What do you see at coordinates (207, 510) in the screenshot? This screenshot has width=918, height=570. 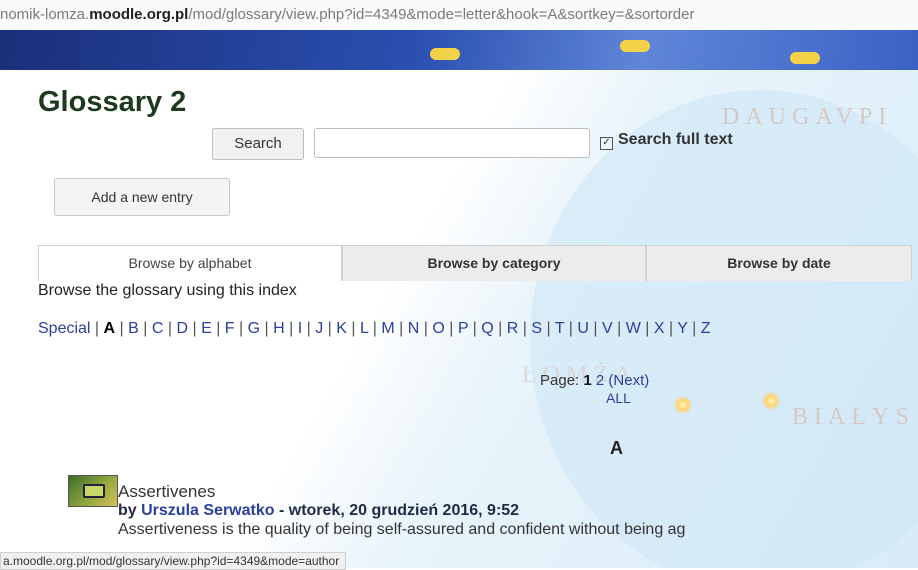 I see `entry-author-link: Urszula Serwatko` at bounding box center [207, 510].